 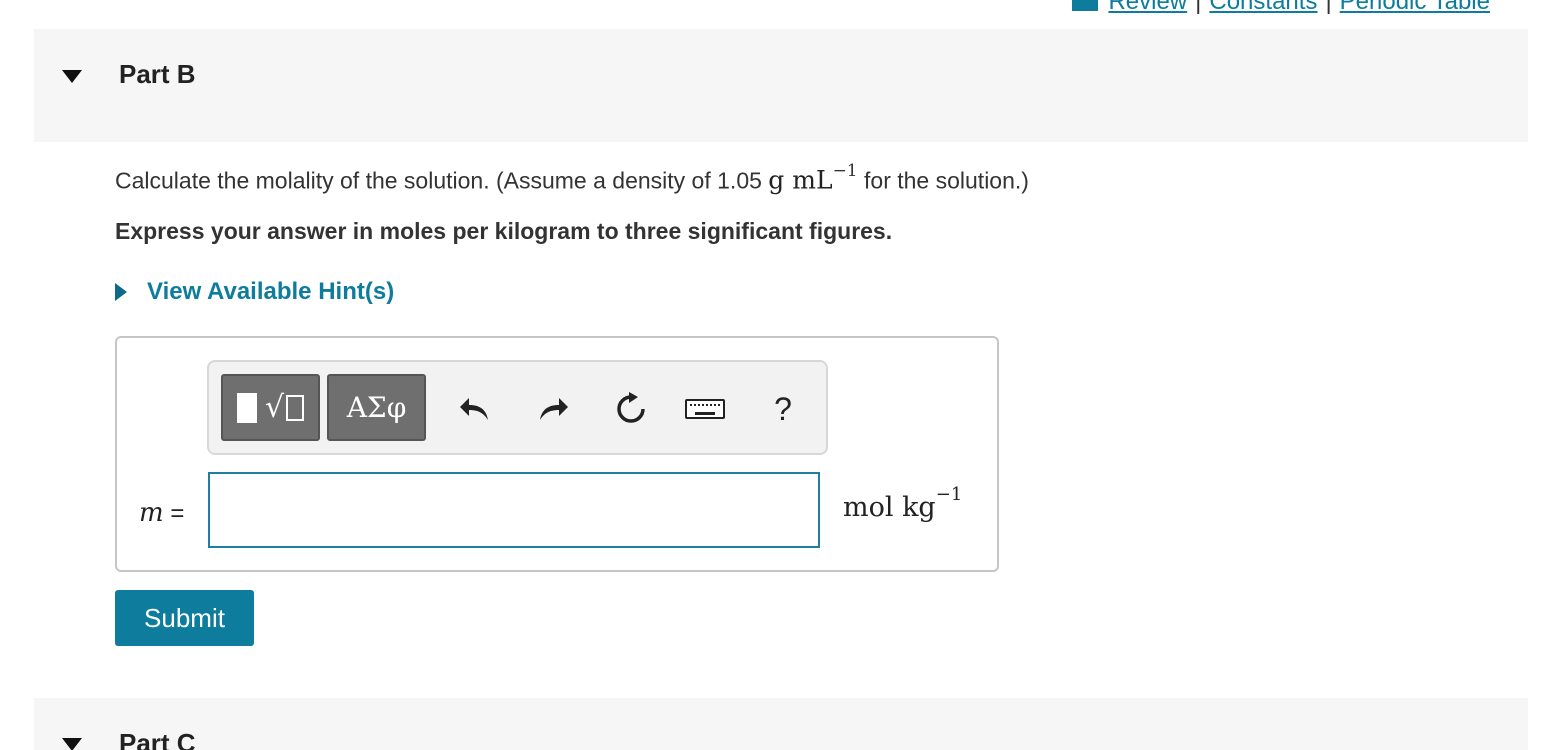 What do you see at coordinates (783, 409) in the screenshot?
I see `help-button: ?` at bounding box center [783, 409].